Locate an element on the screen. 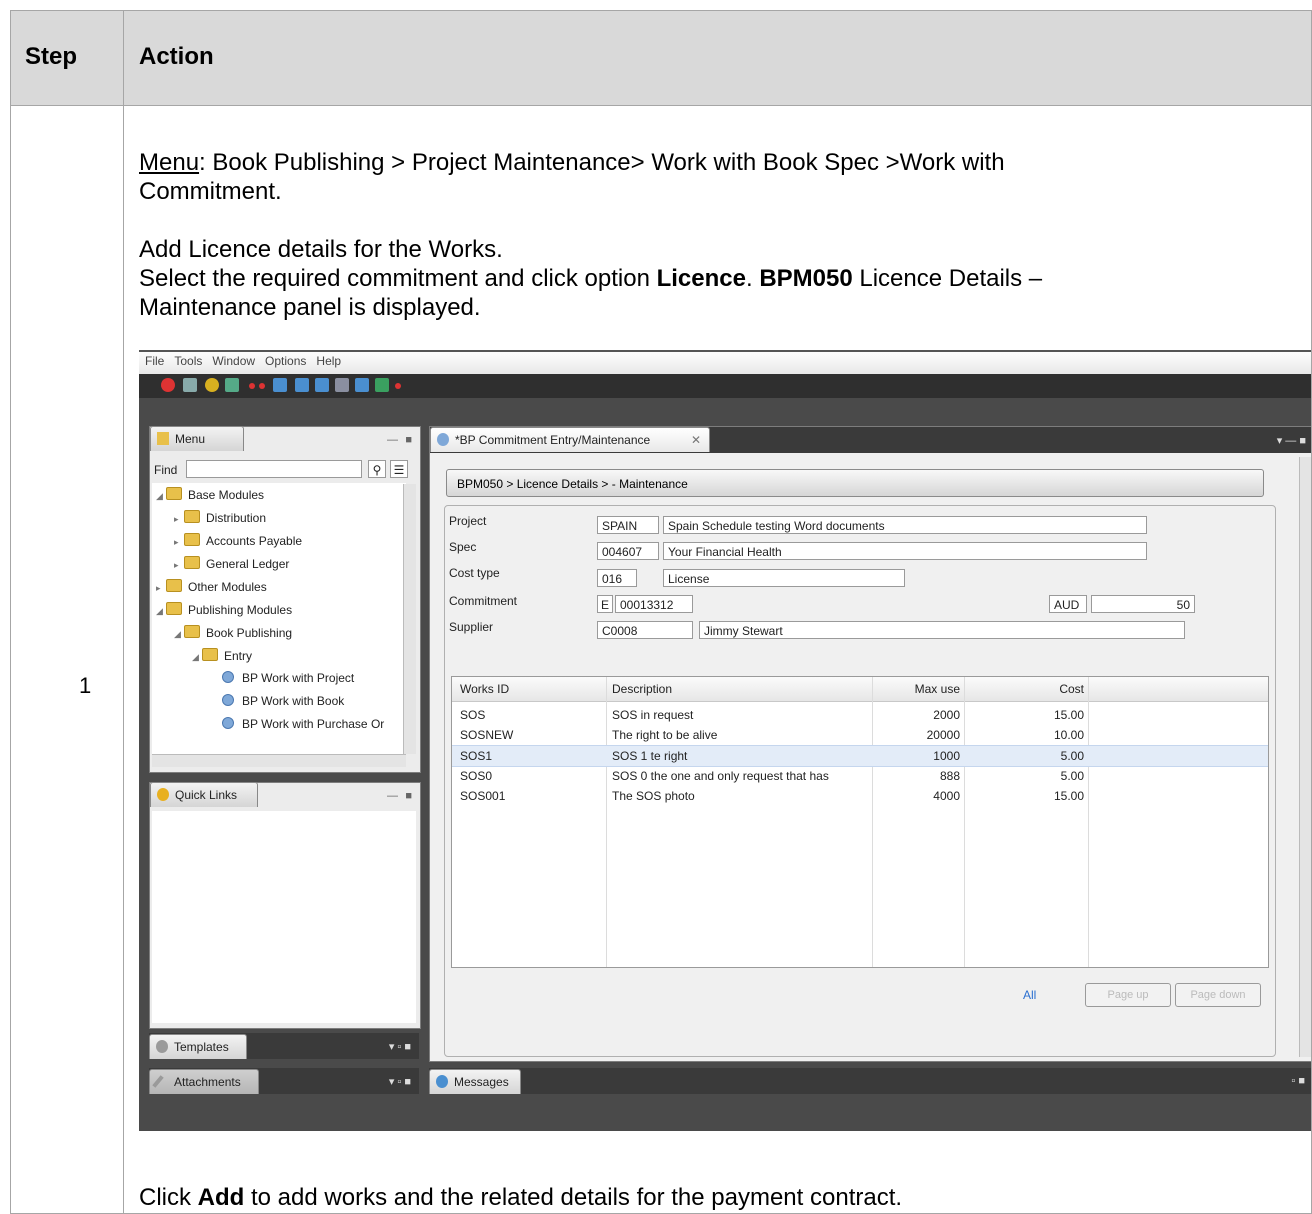 The image size is (1312, 1214). tab-quick-links: Quick Links is located at coordinates (204, 794).